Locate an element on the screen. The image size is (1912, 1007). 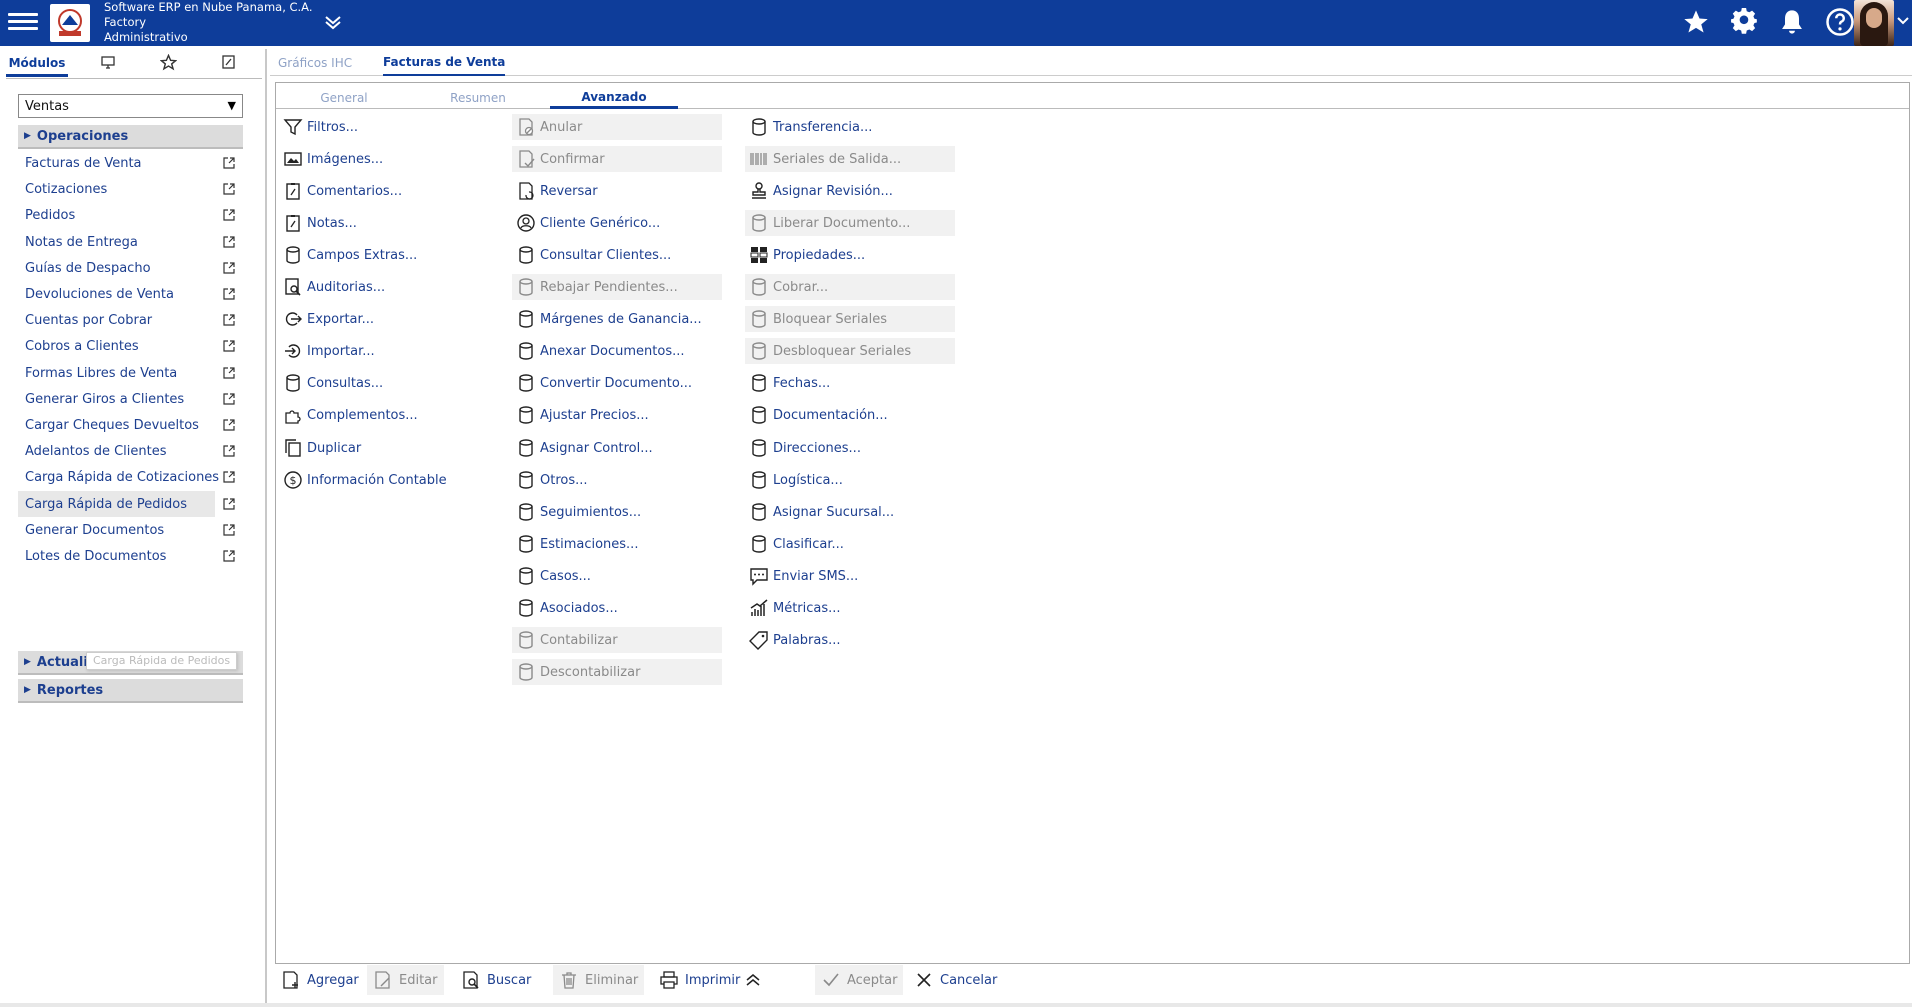
menu-item: Formas Libres de Venta is located at coordinates (130, 373).